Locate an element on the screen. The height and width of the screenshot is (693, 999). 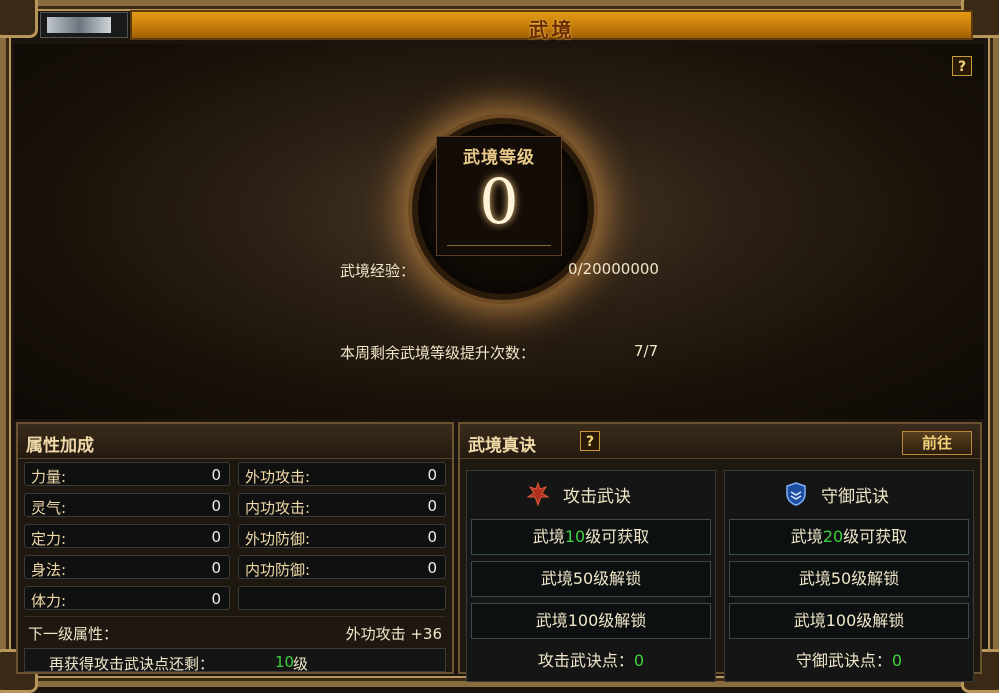
window-thumbnail is located at coordinates (84, 25).